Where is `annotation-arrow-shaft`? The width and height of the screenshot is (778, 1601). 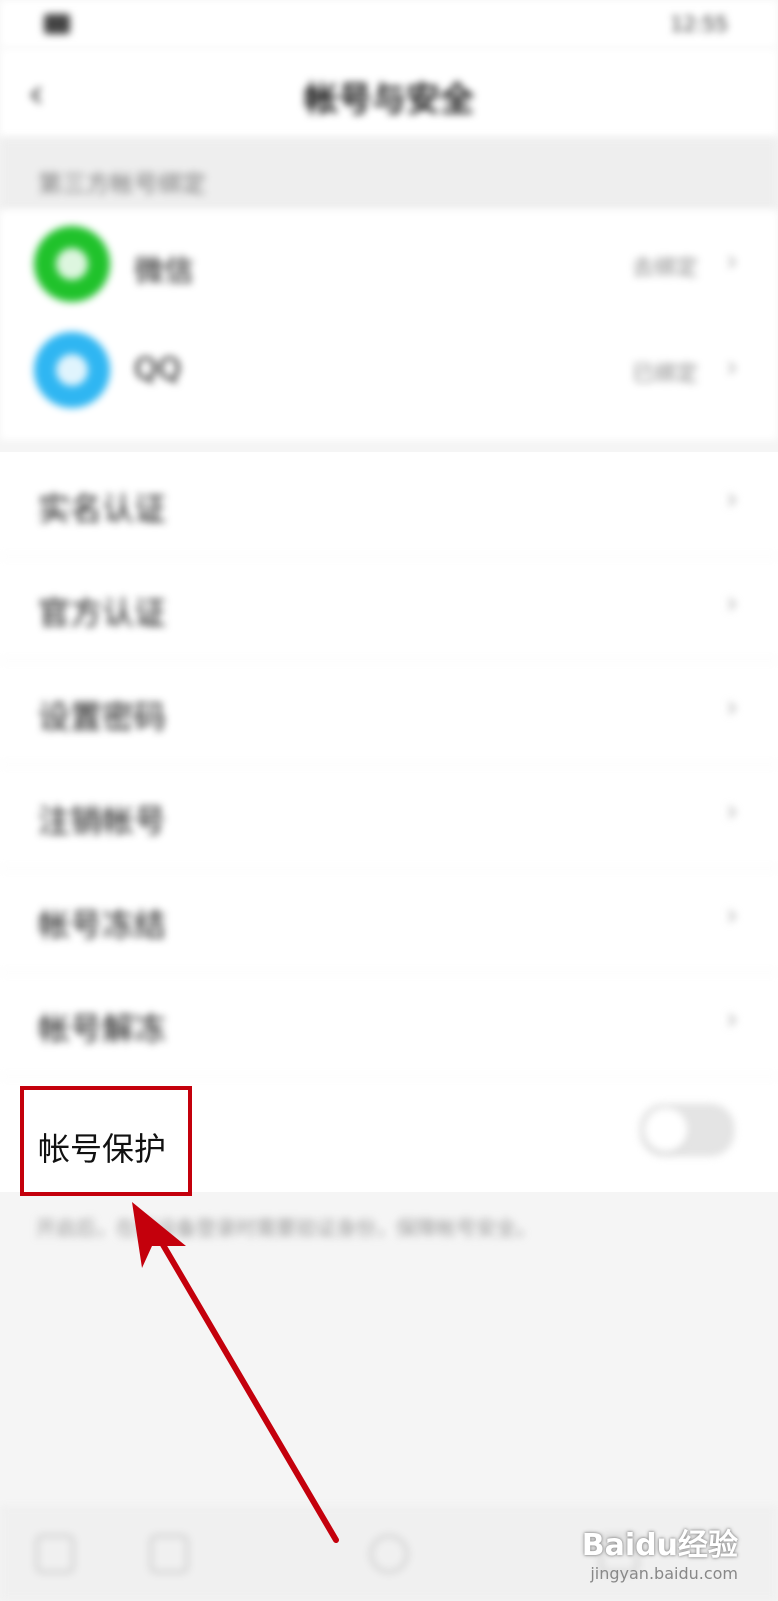
annotation-arrow-shaft is located at coordinates (244, 1383).